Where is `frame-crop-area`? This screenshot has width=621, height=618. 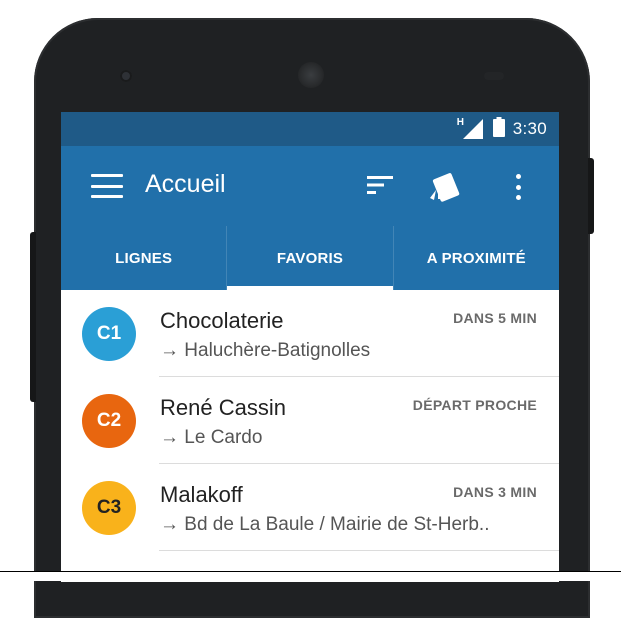 frame-crop-area is located at coordinates (310, 576).